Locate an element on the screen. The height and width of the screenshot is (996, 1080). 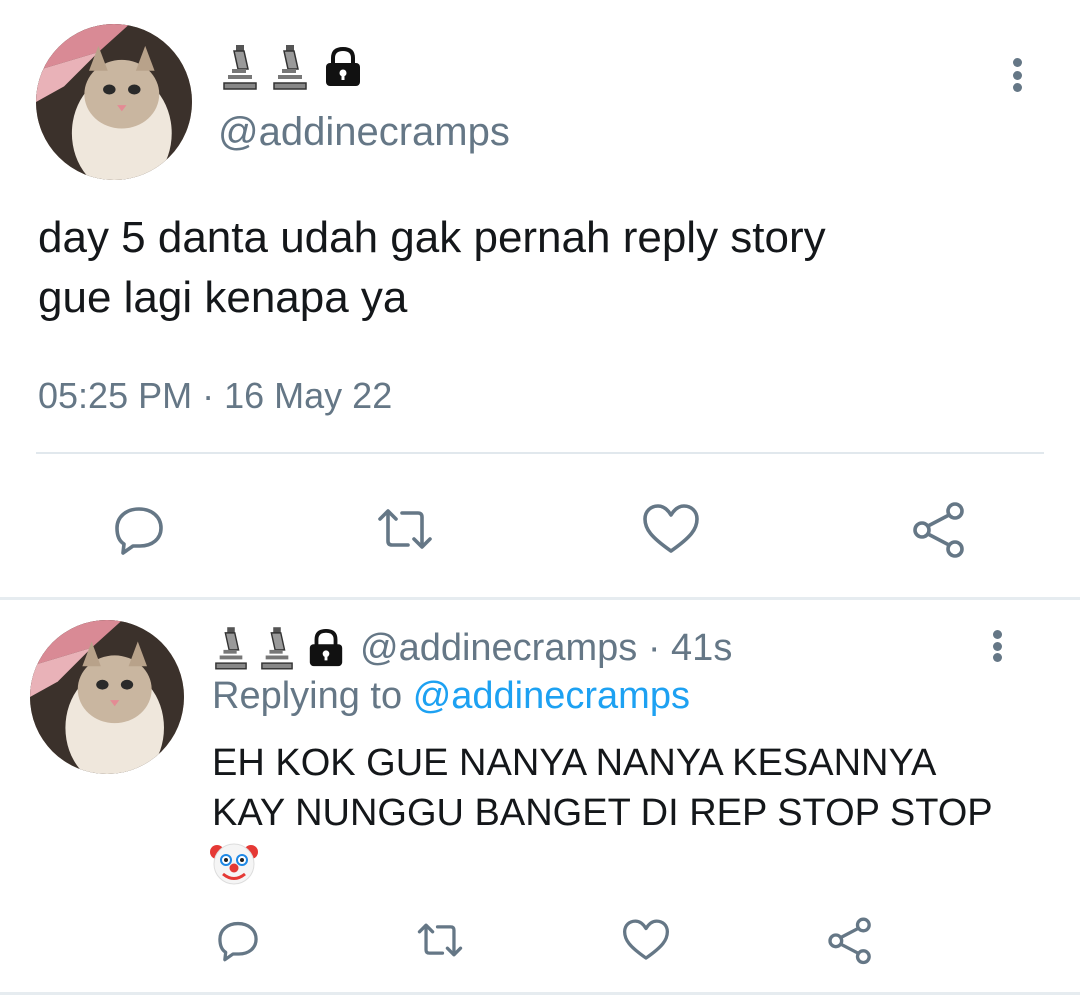
reply-handle: @addinecramps is located at coordinates (498, 648).